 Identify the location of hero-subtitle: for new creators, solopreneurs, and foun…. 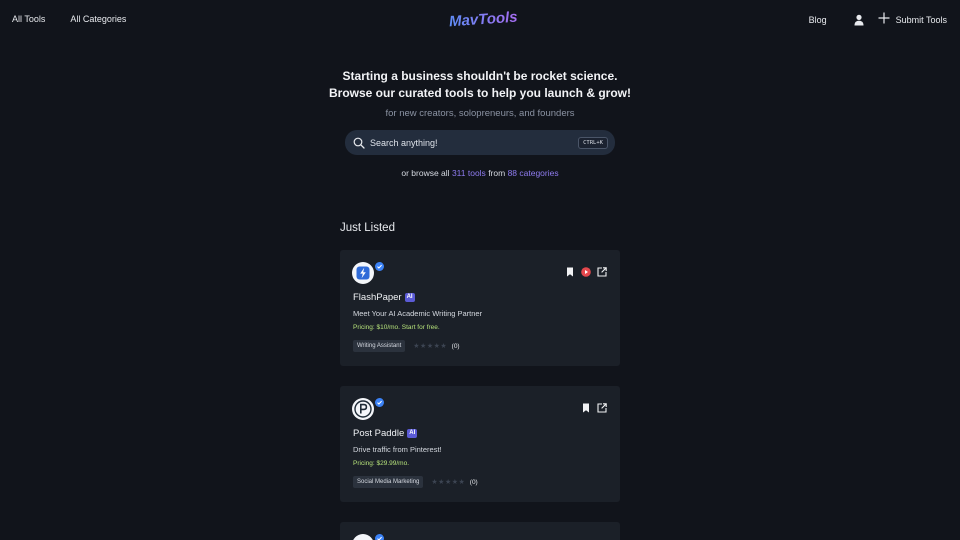
(480, 113).